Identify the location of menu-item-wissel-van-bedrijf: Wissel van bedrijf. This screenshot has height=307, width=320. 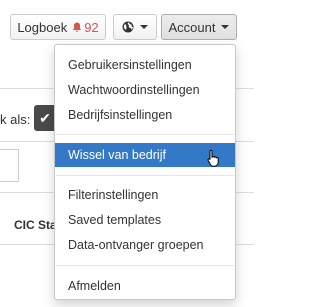
(145, 155).